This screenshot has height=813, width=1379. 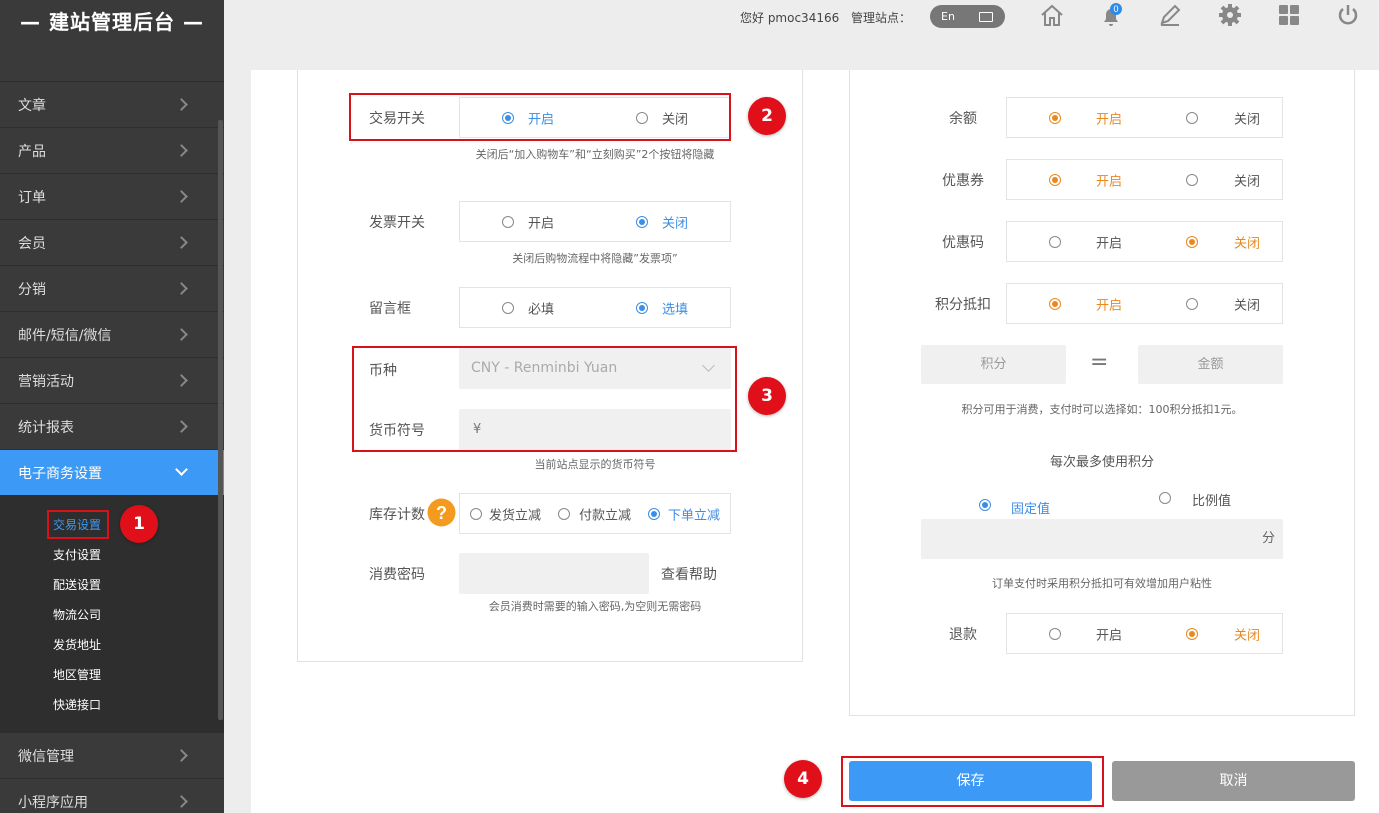 What do you see at coordinates (1102, 539) in the screenshot?
I see `max-points-input: 分` at bounding box center [1102, 539].